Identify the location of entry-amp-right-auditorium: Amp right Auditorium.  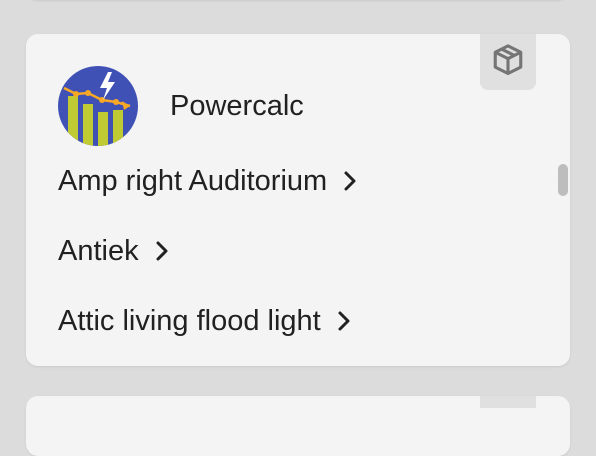
(314, 181).